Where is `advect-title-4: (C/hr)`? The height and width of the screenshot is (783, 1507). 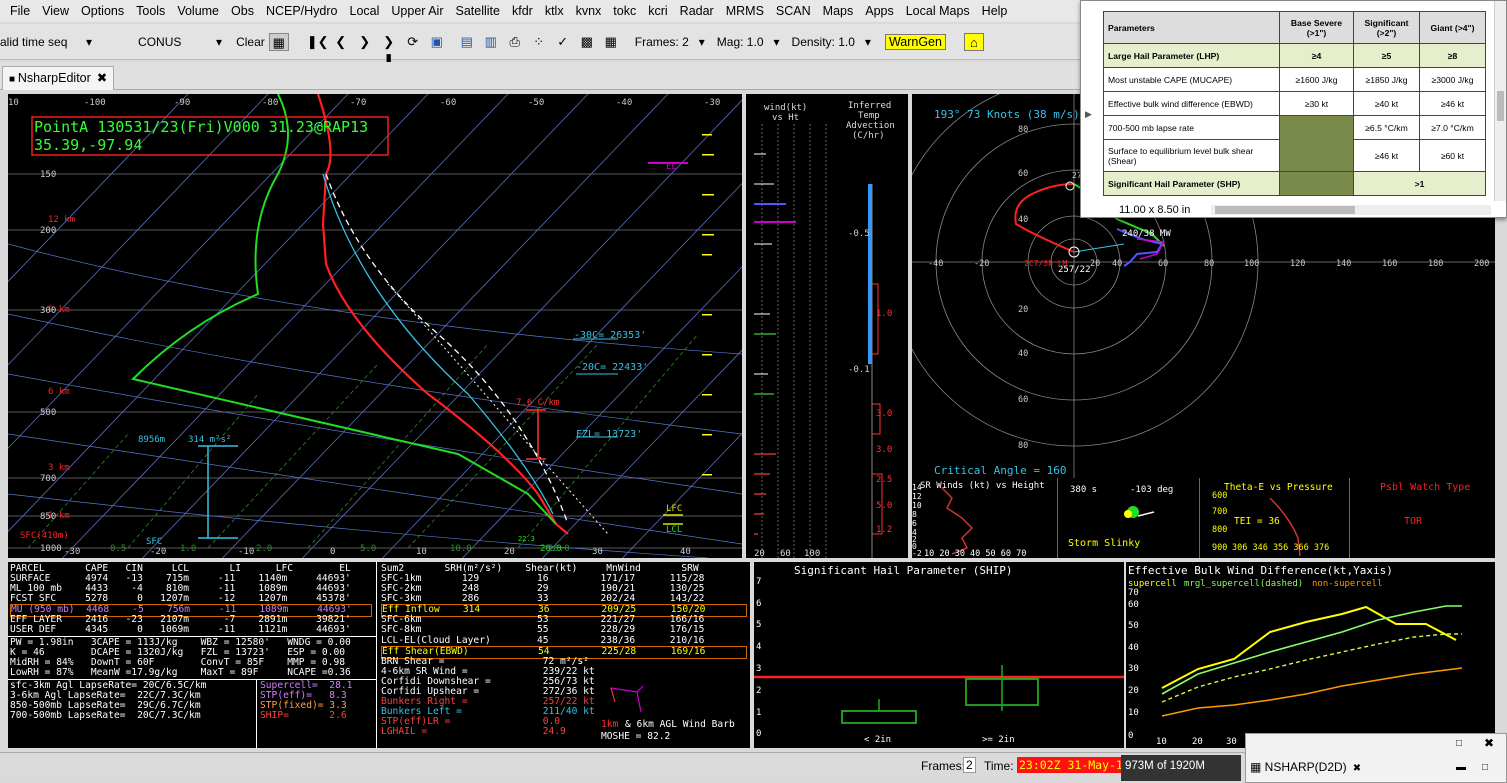
advect-title-4: (C/hr) is located at coordinates (868, 136).